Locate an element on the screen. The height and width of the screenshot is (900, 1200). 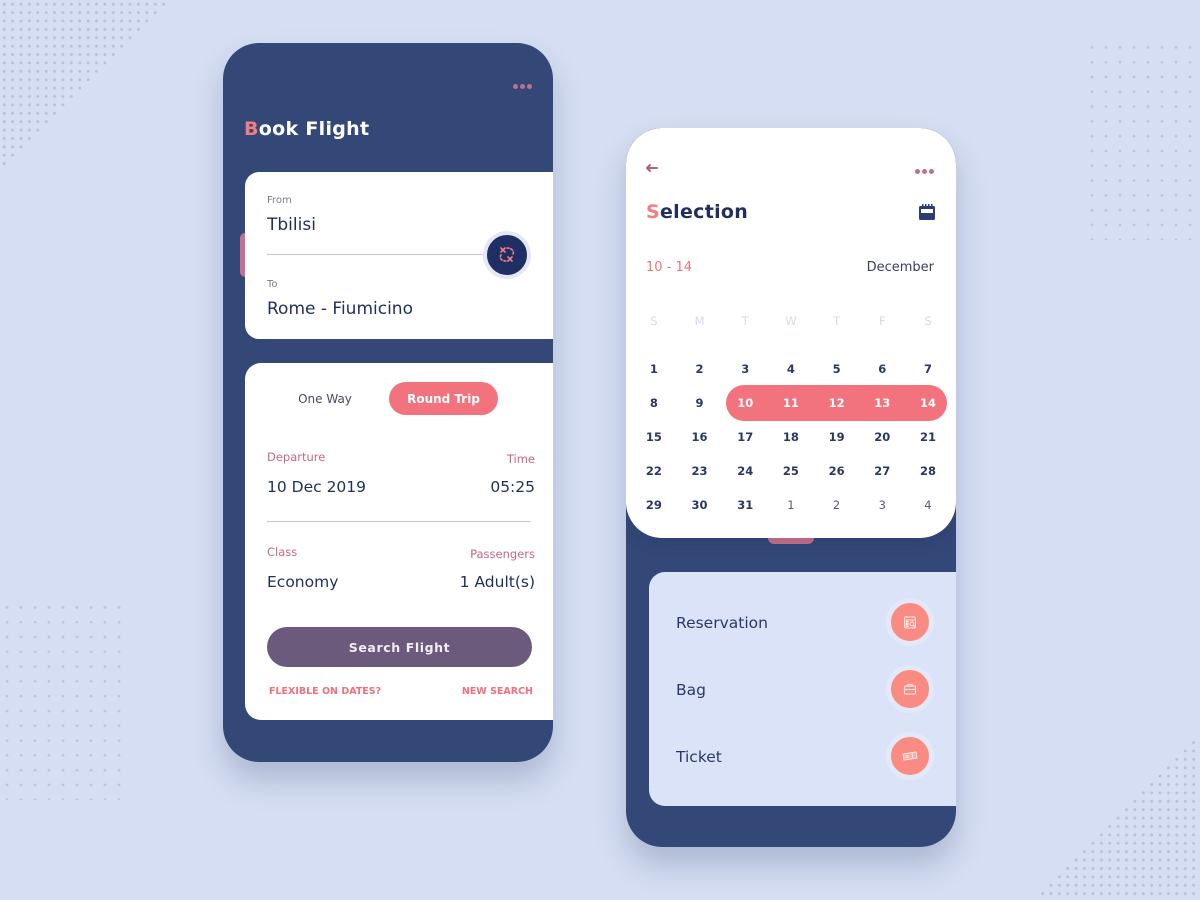
calendar-icon is located at coordinates (927, 212).